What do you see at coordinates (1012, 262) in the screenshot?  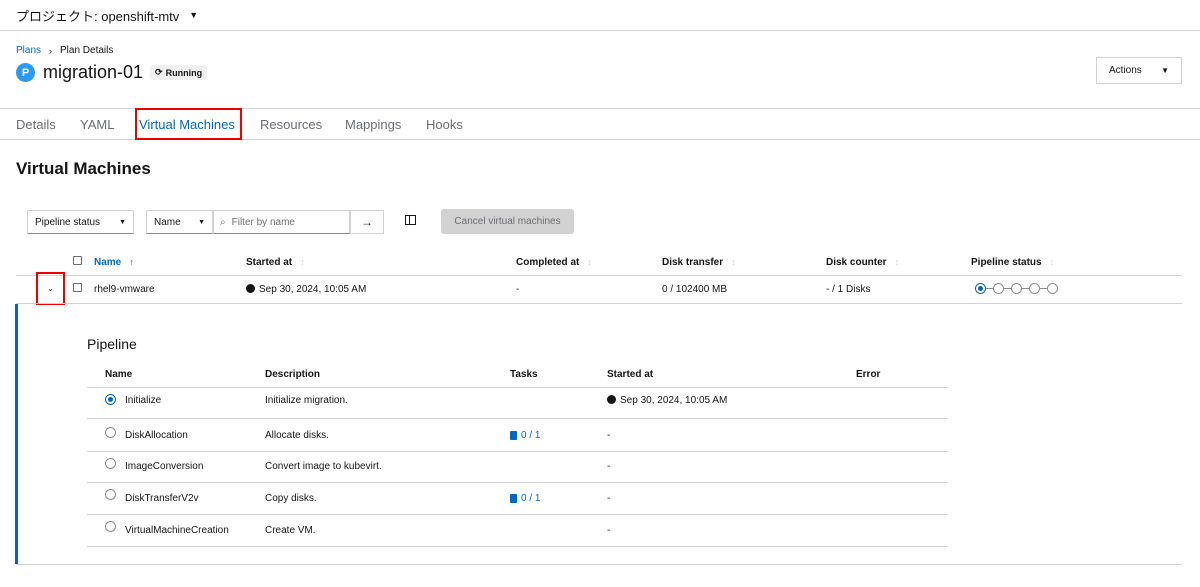 I see `column-header-pipeline-status: Pipeline status ↕` at bounding box center [1012, 262].